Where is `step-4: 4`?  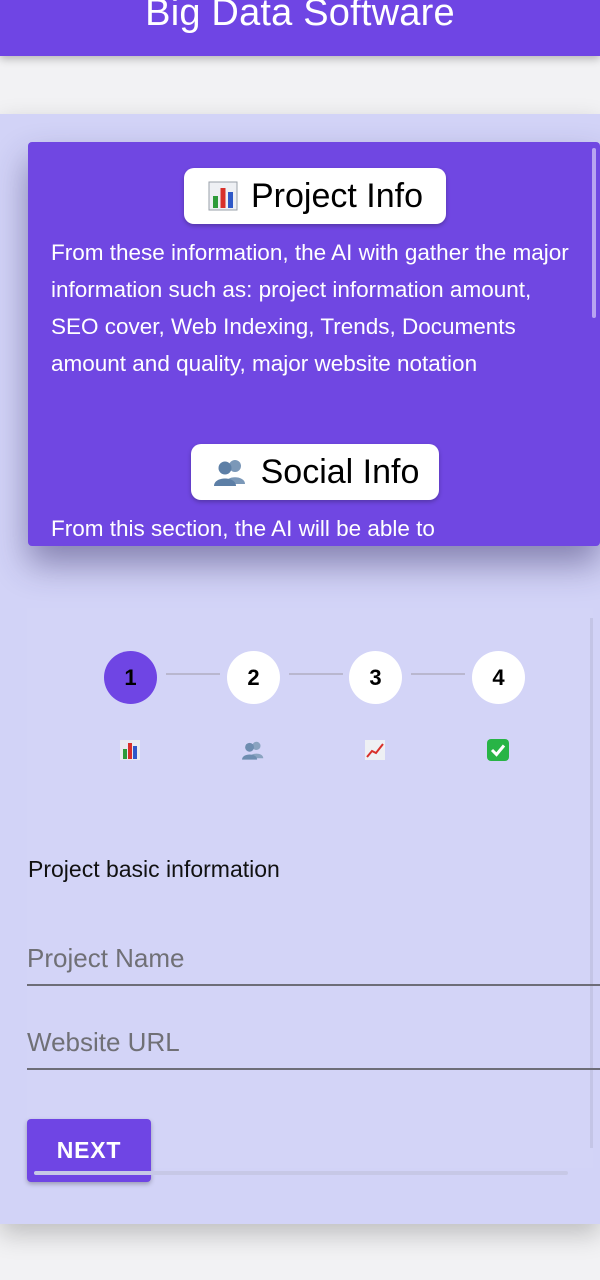 step-4: 4 is located at coordinates (498, 677).